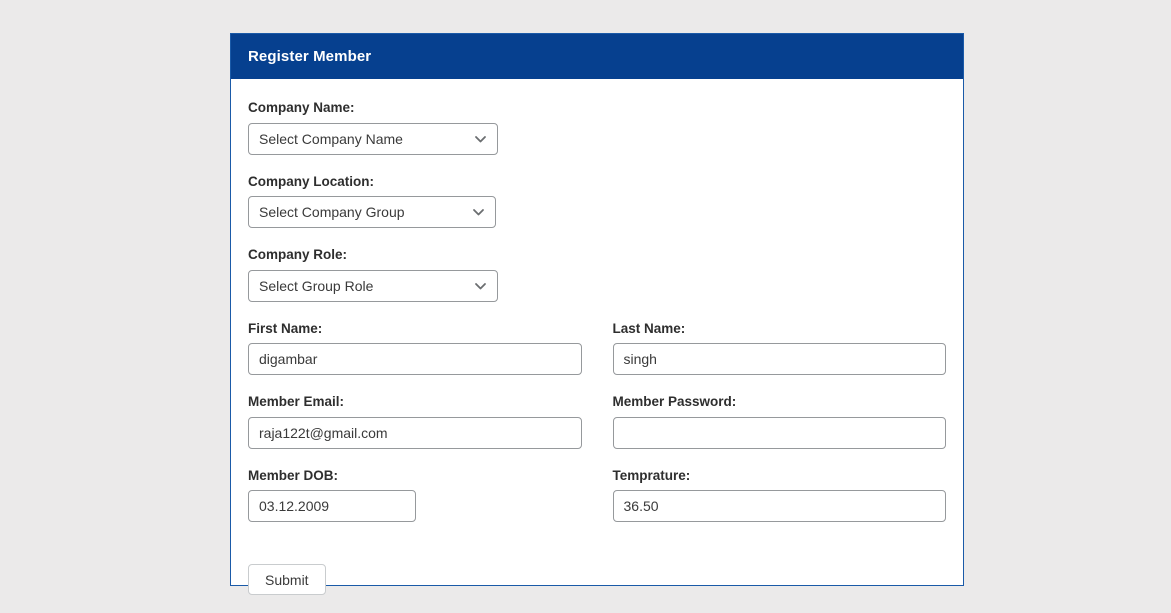 This screenshot has height=613, width=1171. I want to click on company-role-select-wrap: Select Group Role, so click(373, 285).